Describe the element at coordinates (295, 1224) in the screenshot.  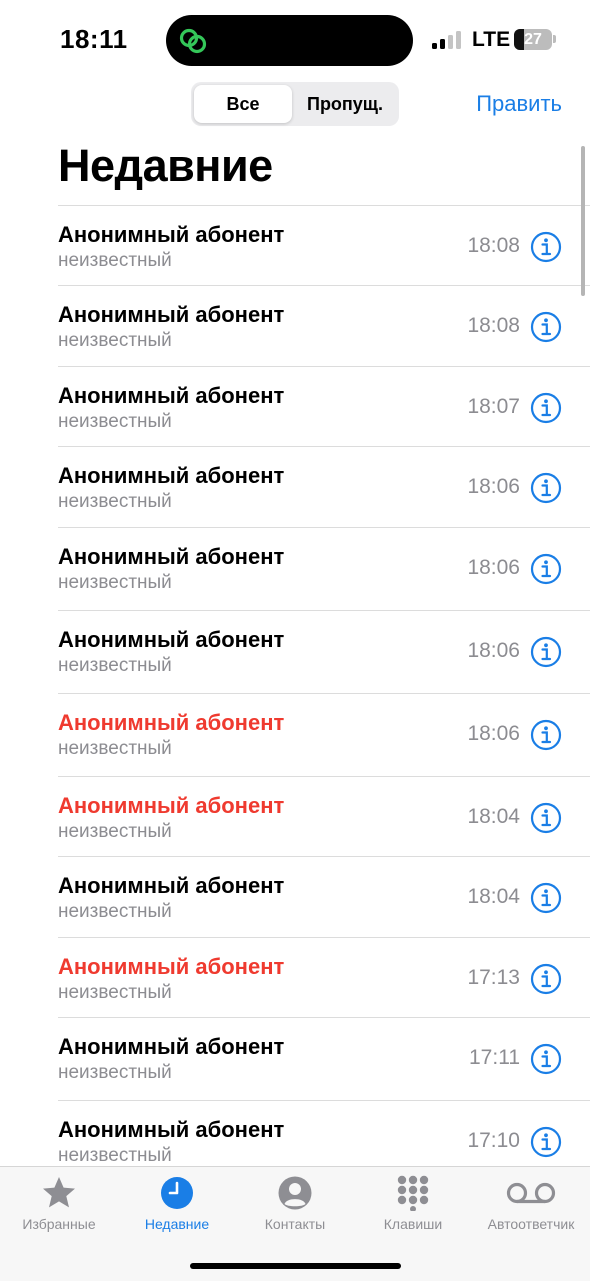
I see `tab-label: Контакты` at that location.